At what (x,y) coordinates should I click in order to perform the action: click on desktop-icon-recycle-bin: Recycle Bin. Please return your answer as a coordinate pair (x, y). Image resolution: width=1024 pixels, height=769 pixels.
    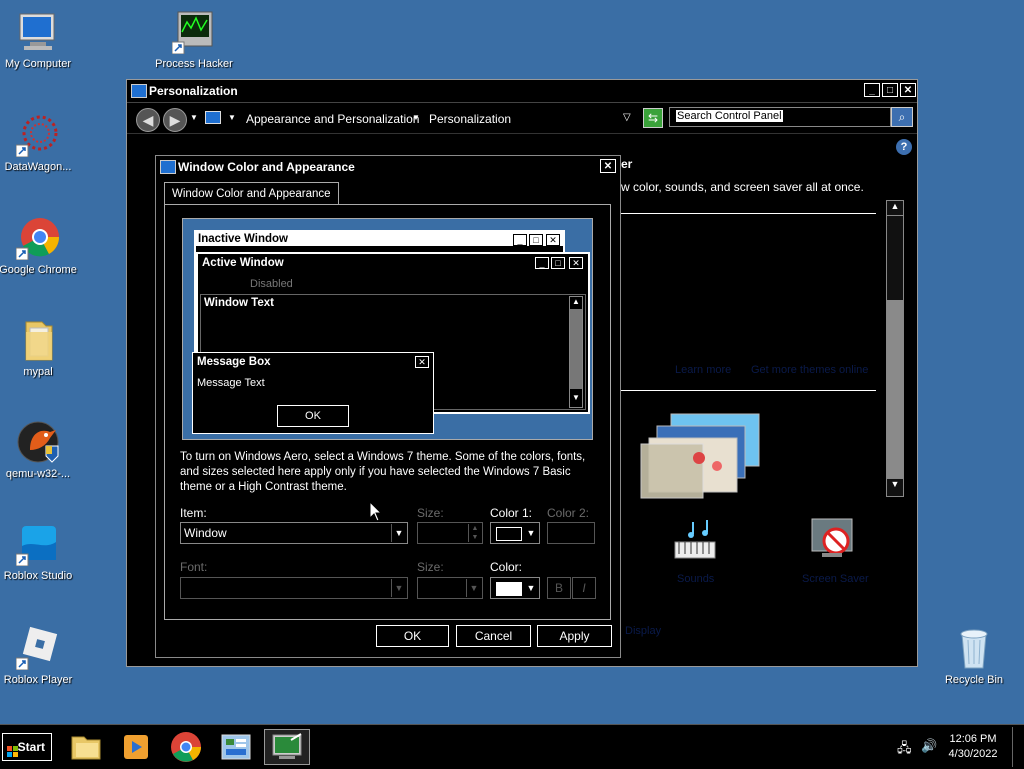
    Looking at the image, I should click on (974, 656).